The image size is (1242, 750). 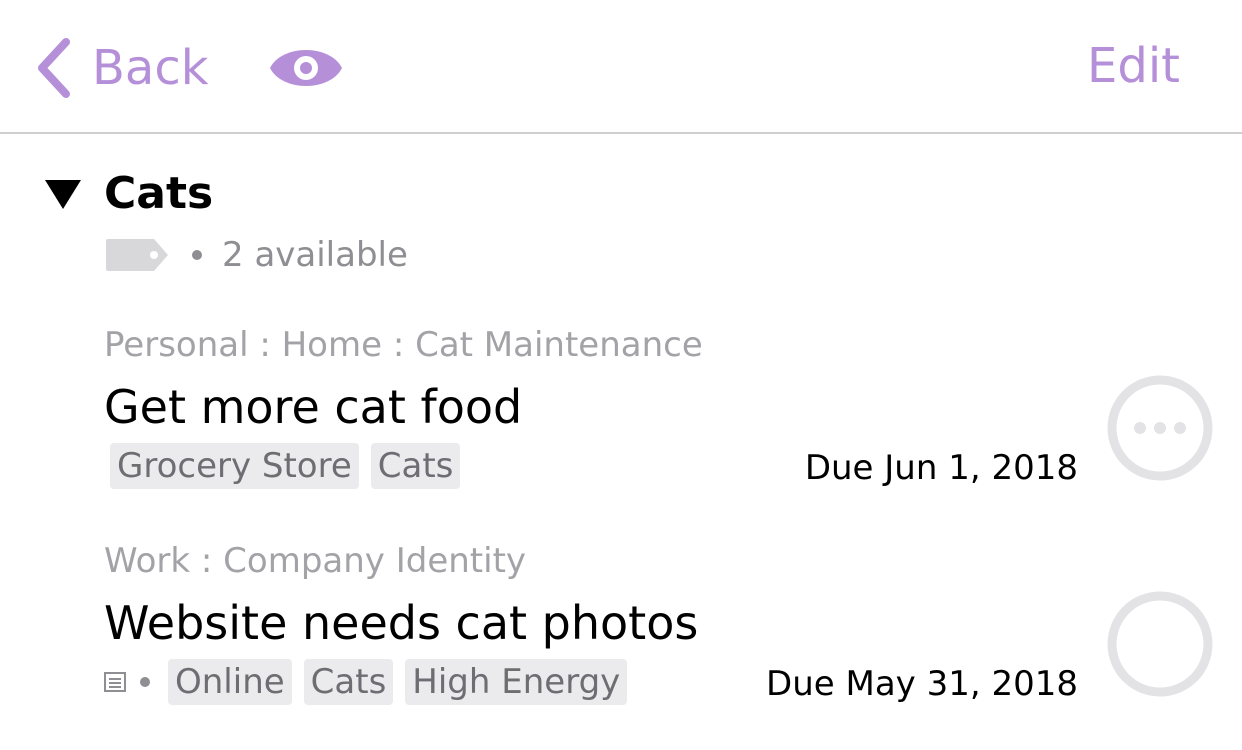 What do you see at coordinates (403, 345) in the screenshot?
I see `task-project-path: Personal : Home : Cat Maintenance` at bounding box center [403, 345].